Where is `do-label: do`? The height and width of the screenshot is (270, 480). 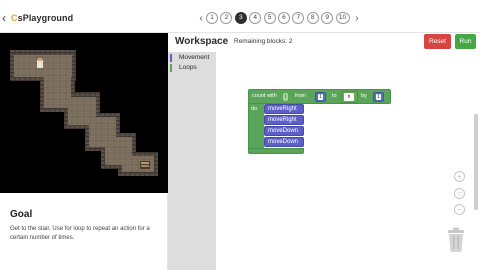
do-label: do is located at coordinates (254, 109).